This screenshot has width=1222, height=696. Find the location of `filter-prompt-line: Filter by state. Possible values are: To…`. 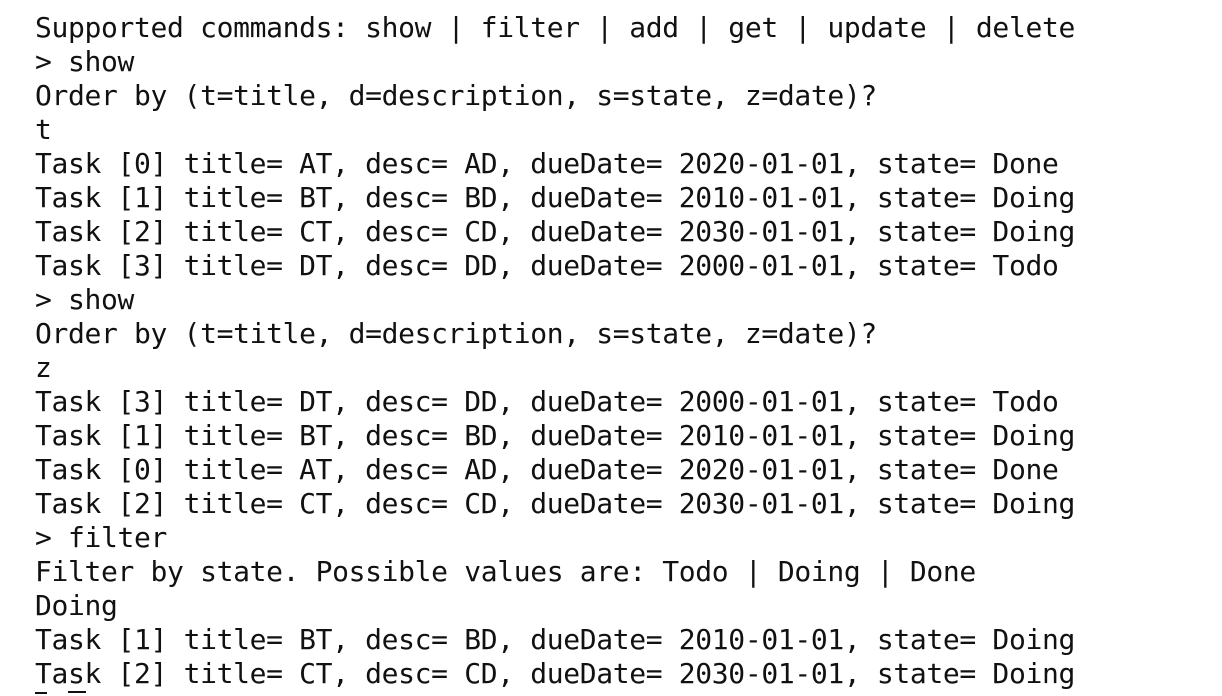

filter-prompt-line: Filter by state. Possible values are: To… is located at coordinates (505, 571).